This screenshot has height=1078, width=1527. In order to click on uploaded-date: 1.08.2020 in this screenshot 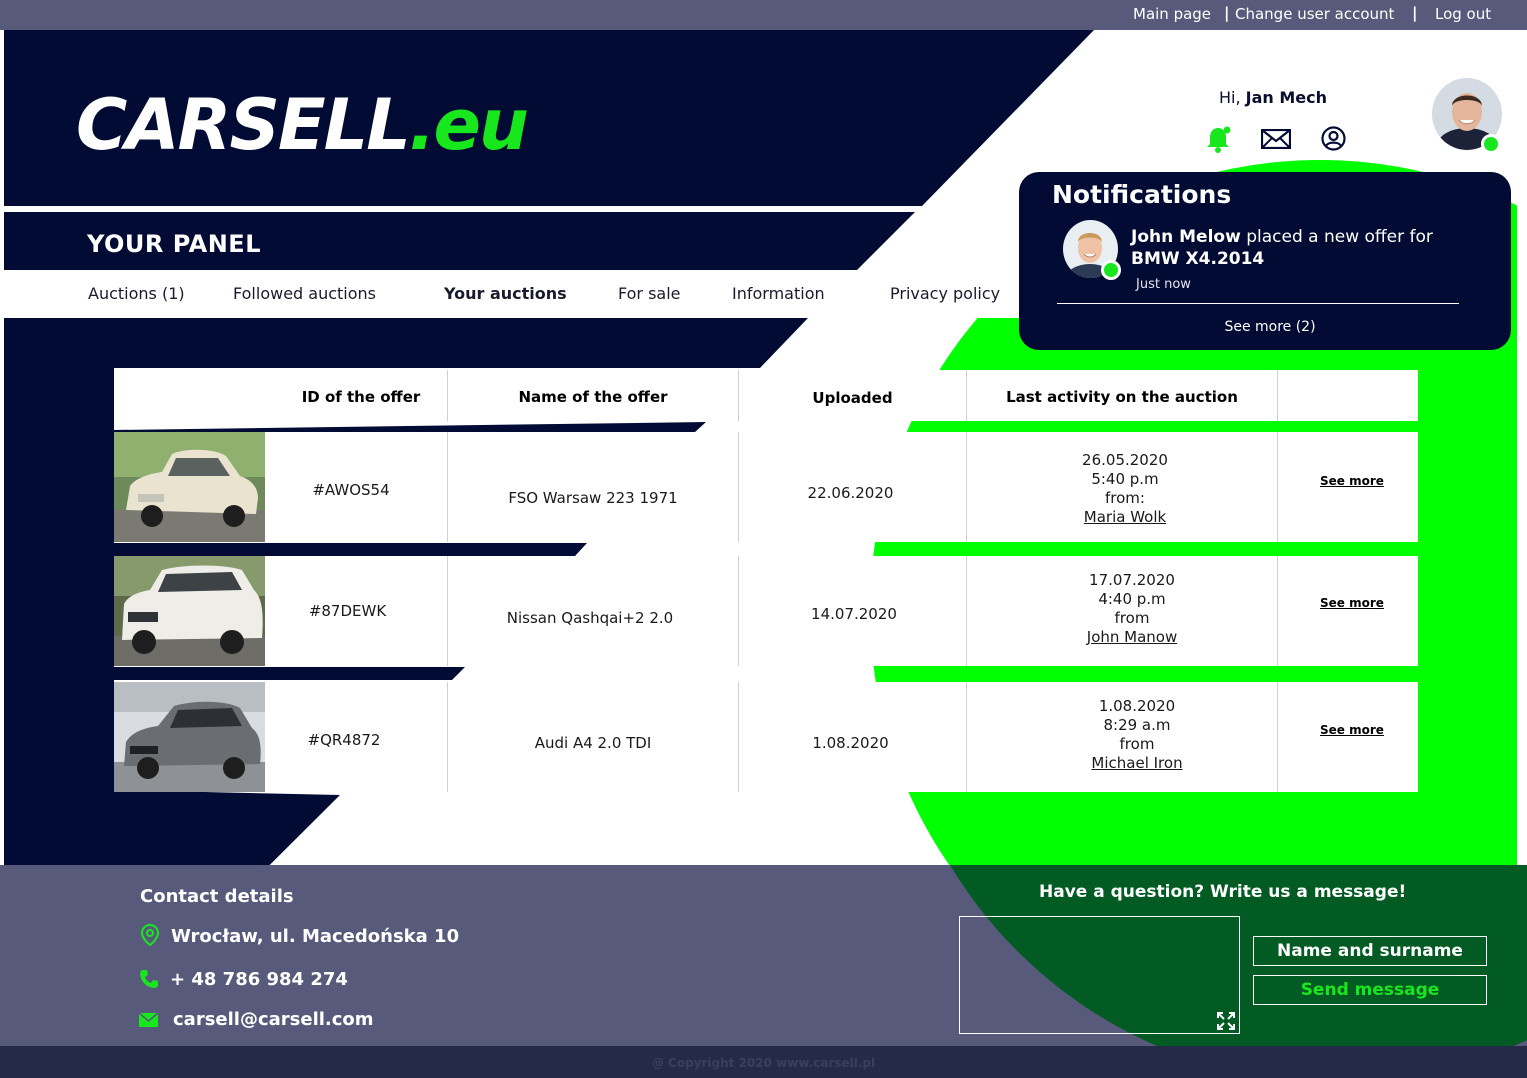, I will do `click(850, 743)`.